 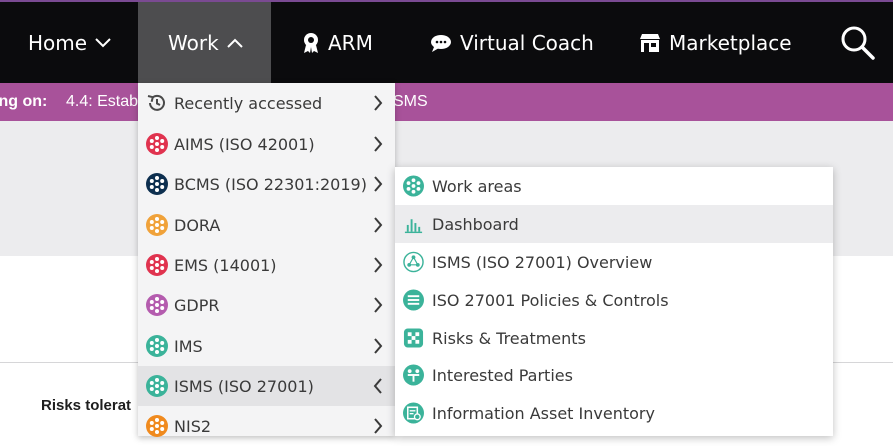 What do you see at coordinates (502, 375) in the screenshot?
I see `submenu-item-label: Interested Parties` at bounding box center [502, 375].